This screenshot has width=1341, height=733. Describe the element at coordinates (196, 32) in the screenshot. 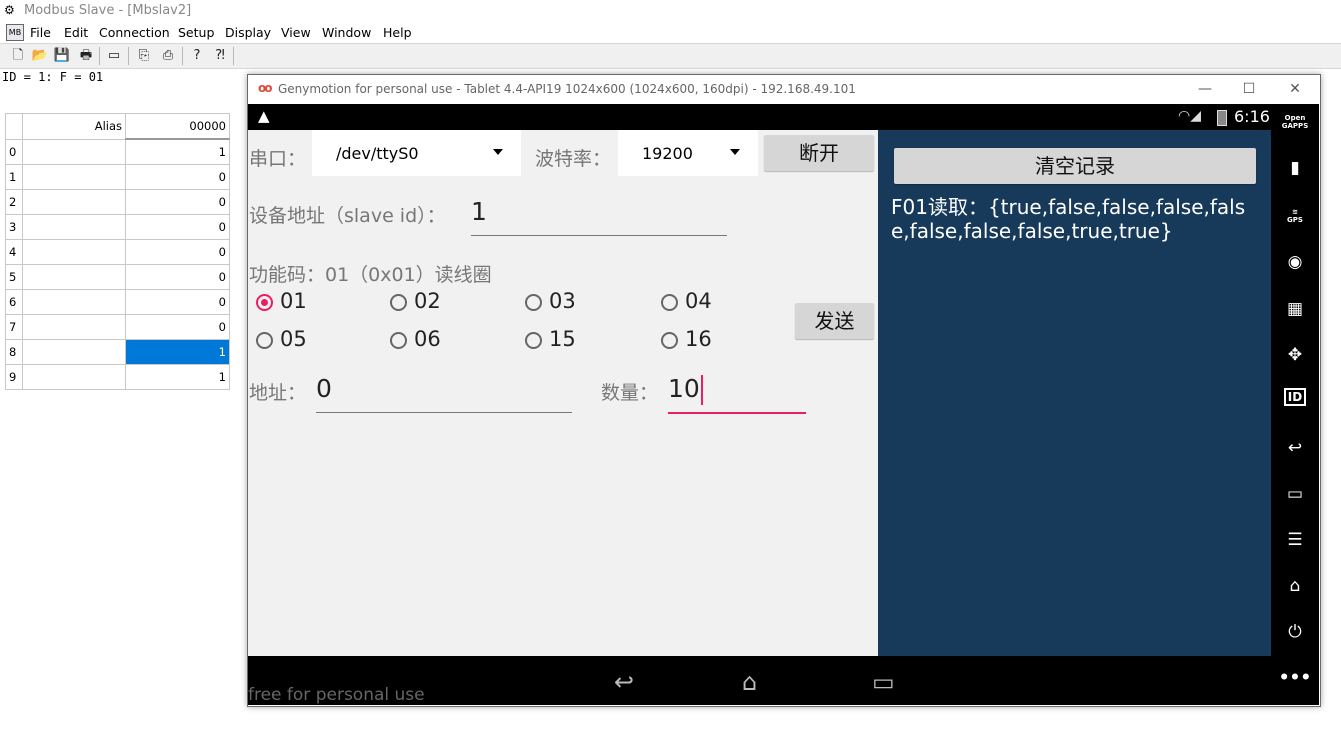

I see `menu-setup: Setup` at that location.